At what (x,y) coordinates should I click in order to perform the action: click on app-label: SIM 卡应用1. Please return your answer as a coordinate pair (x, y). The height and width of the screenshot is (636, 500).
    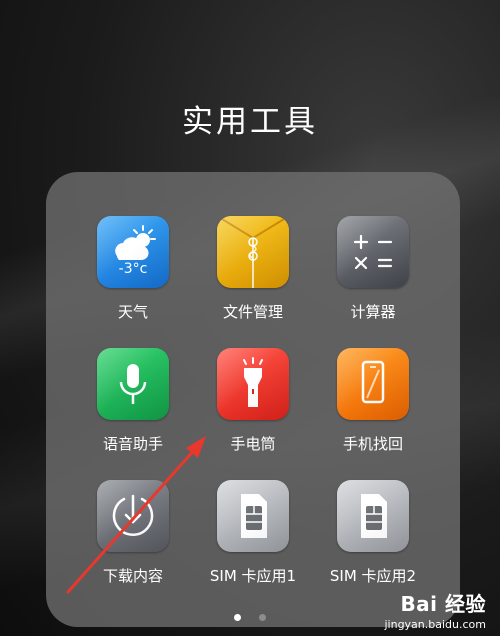
    Looking at the image, I should click on (253, 576).